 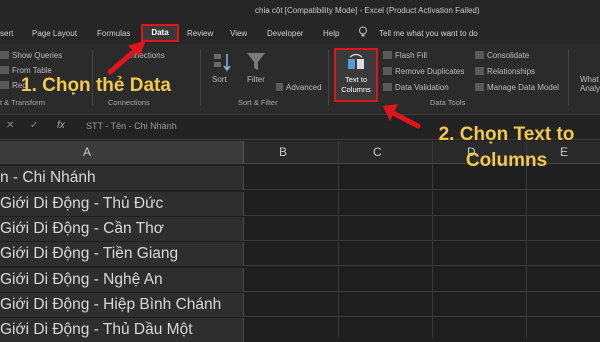 What do you see at coordinates (506, 160) in the screenshot?
I see `callout-step-2-line-2: Columns` at bounding box center [506, 160].